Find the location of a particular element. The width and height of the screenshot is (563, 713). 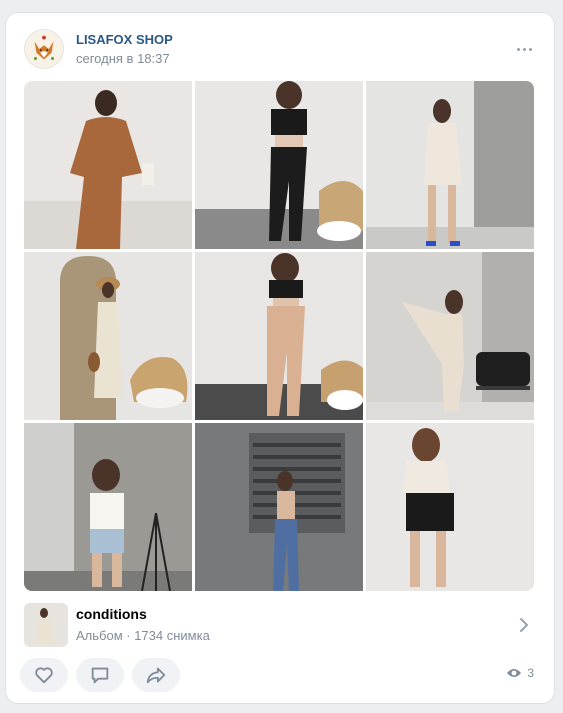

views-counter: 3 is located at coordinates (520, 673).